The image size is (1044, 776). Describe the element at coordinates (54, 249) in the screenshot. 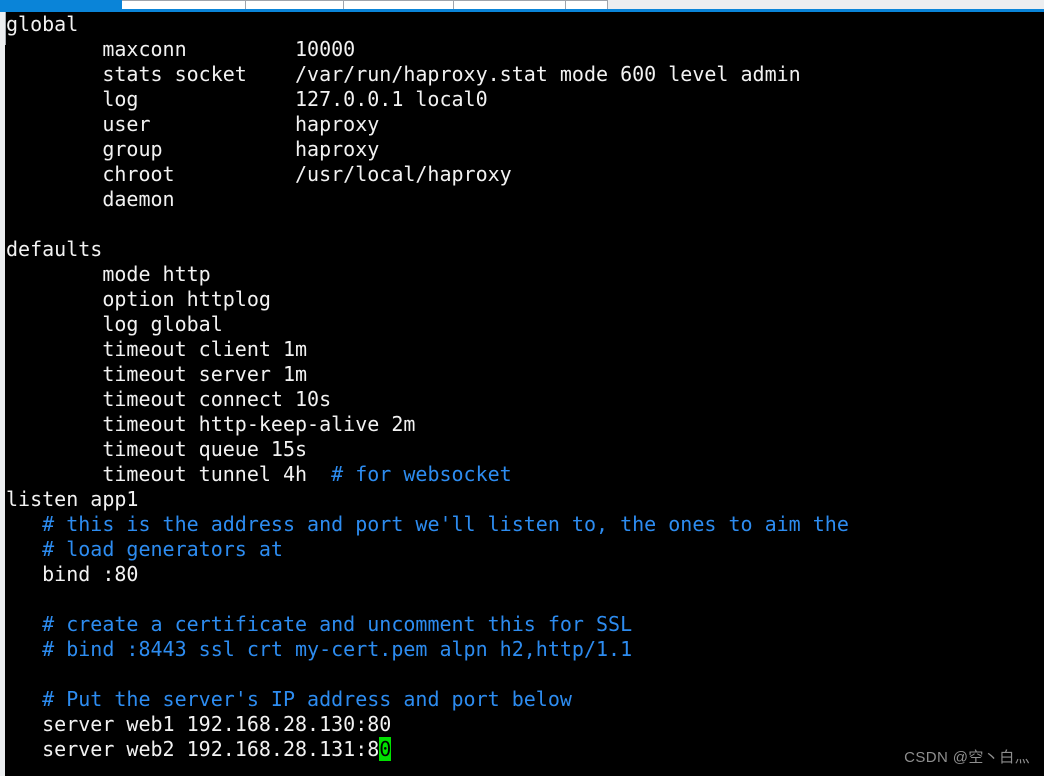

I see `code-text: defaults` at that location.